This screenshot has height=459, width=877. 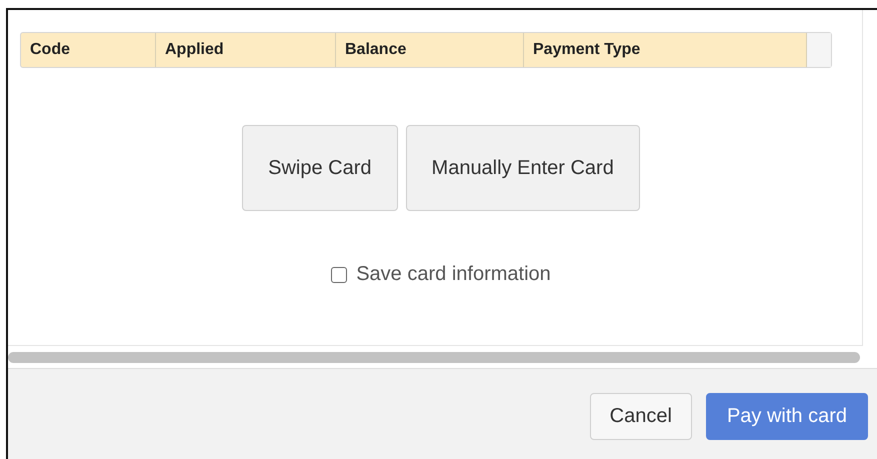 I want to click on checkbox, so click(x=339, y=274).